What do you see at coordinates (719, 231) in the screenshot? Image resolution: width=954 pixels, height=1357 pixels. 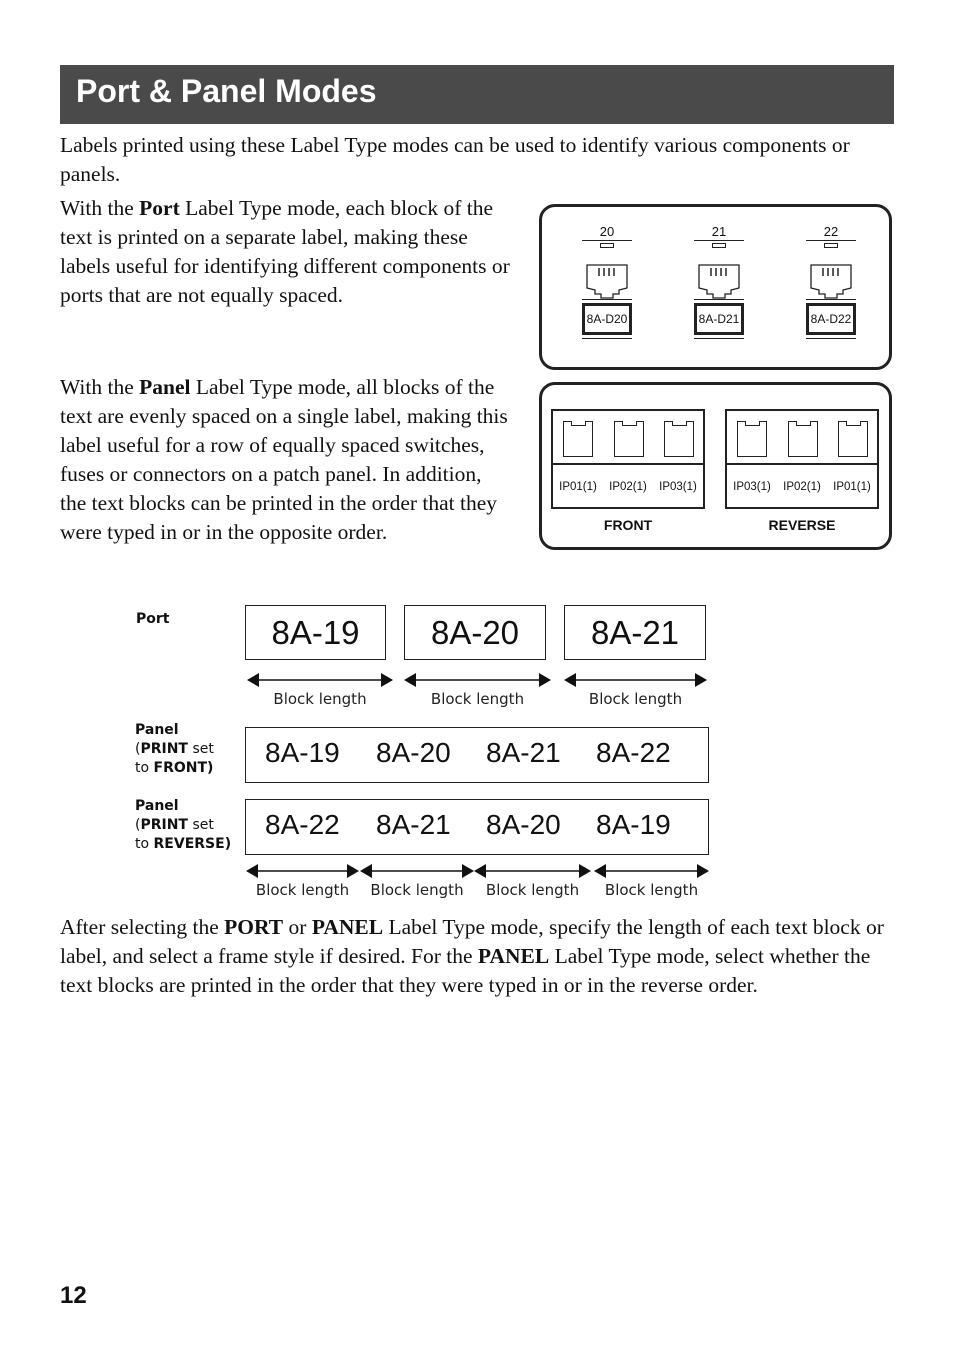 I see `port-number: 21` at bounding box center [719, 231].